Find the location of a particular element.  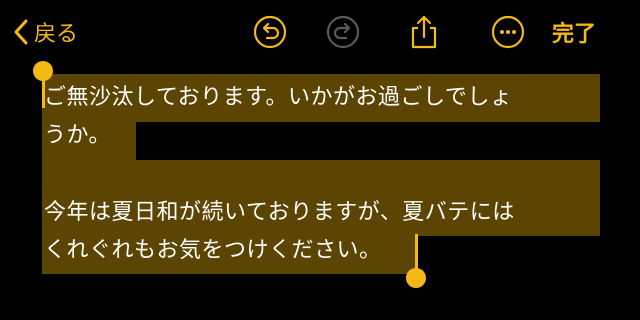

more-icon is located at coordinates (508, 32).